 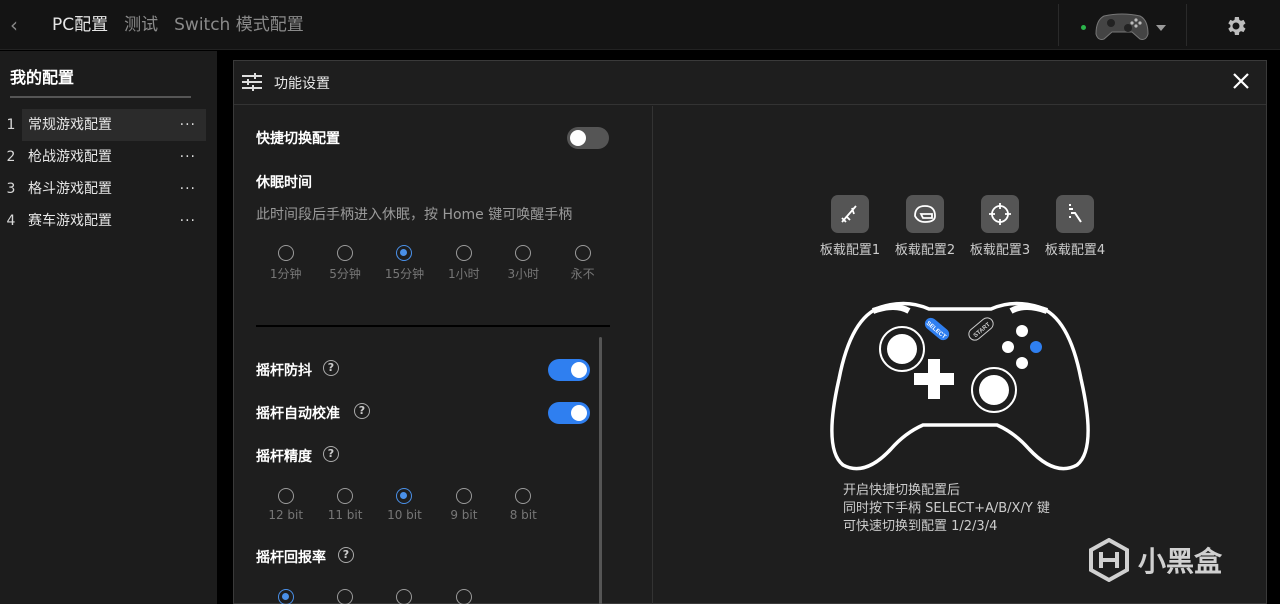 What do you see at coordinates (1000, 214) in the screenshot?
I see `crosshair-icon` at bounding box center [1000, 214].